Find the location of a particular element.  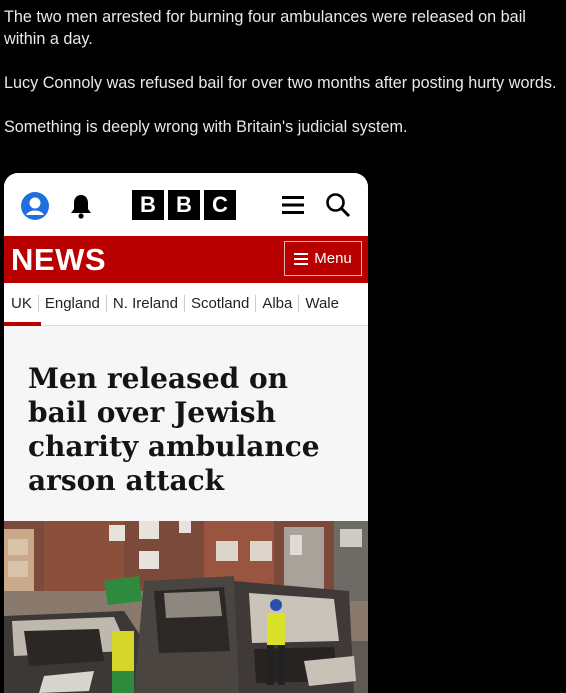

hamburger-icon is located at coordinates (301, 258).